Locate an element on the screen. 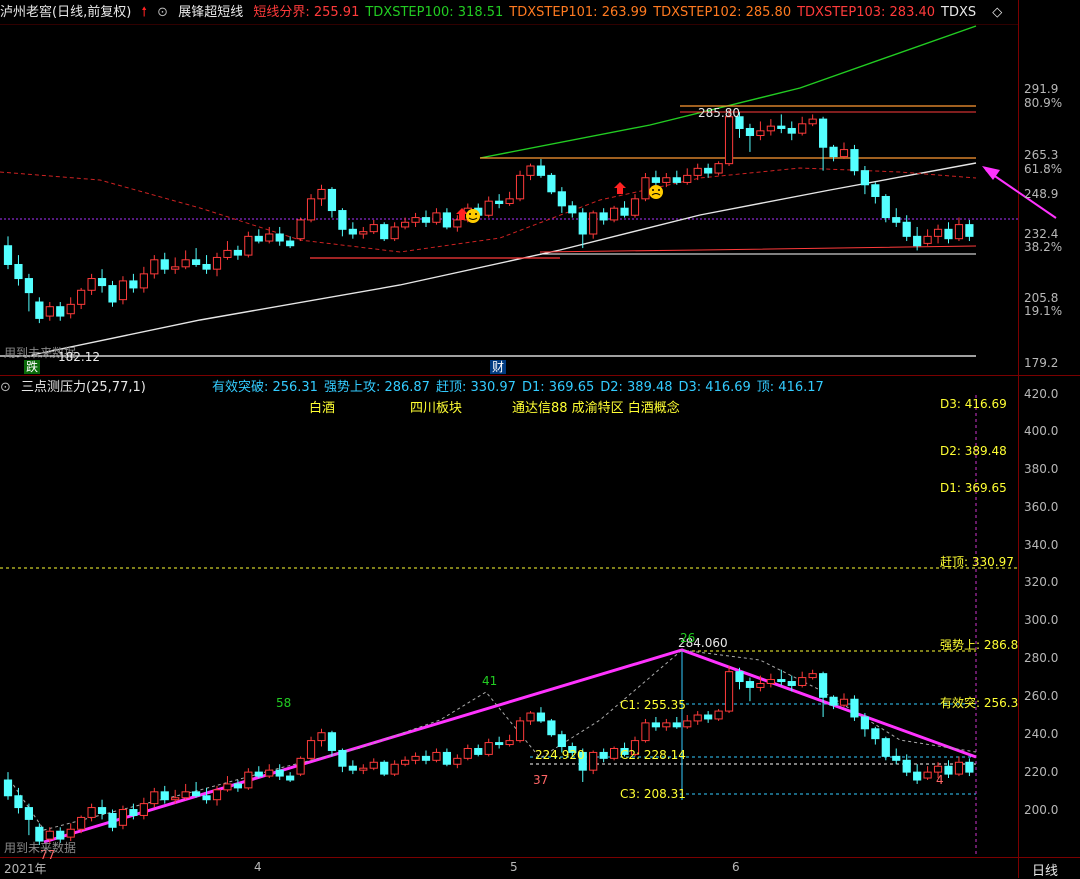  indicator-value: D2: 389.48 is located at coordinates (636, 387).